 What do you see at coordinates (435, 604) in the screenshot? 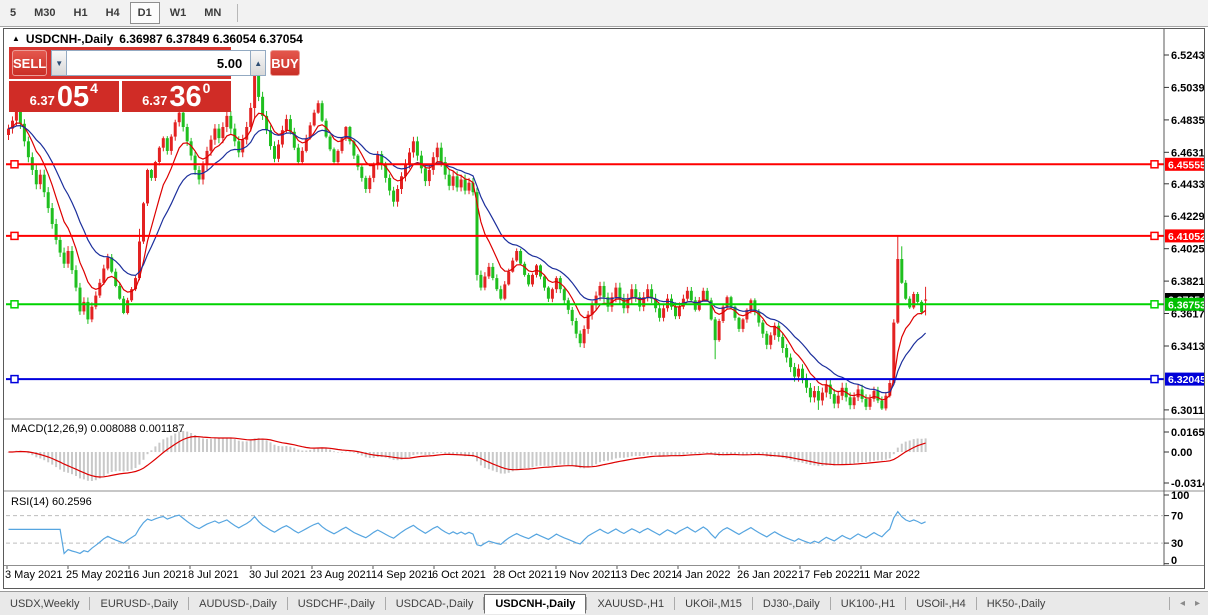
I see `tab-usdcad-daily: USDCAD-,Daily` at bounding box center [435, 604].